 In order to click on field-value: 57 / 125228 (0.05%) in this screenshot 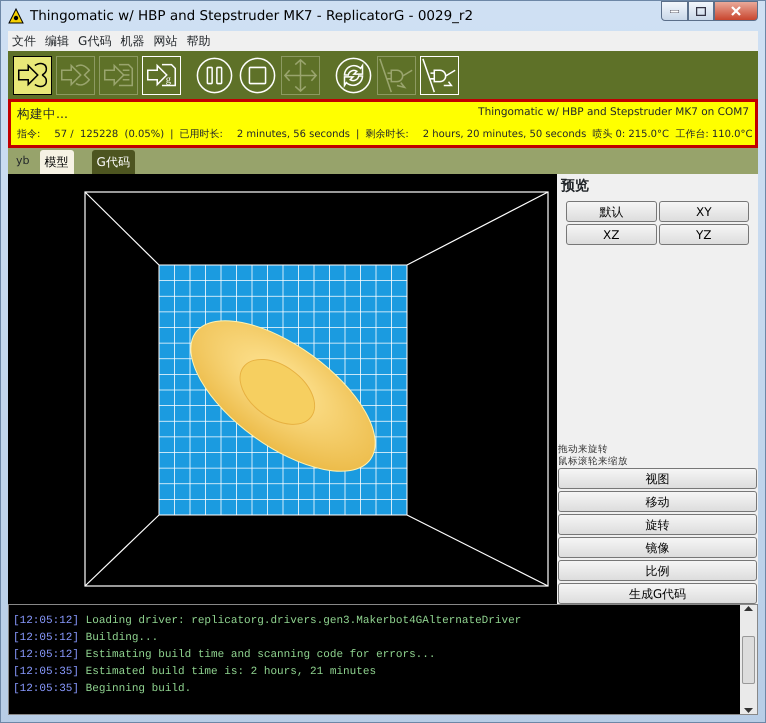, I will do `click(109, 135)`.